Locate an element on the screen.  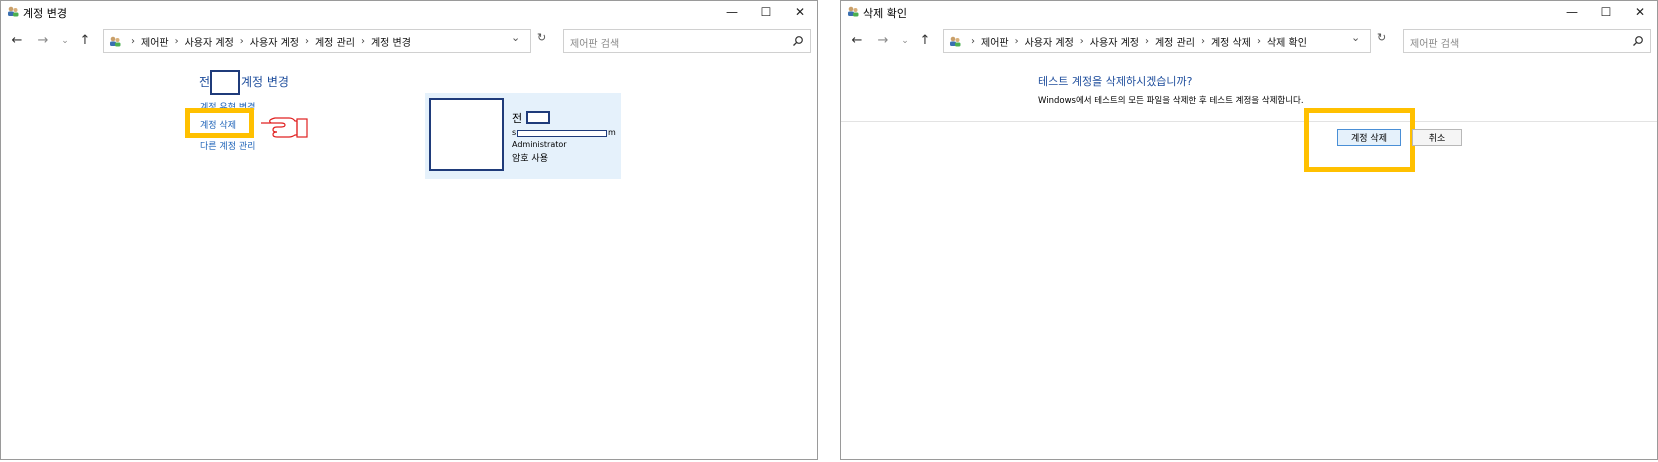
title-bar: 삭제 확인 — ☐ ✕ is located at coordinates (1249, 12).